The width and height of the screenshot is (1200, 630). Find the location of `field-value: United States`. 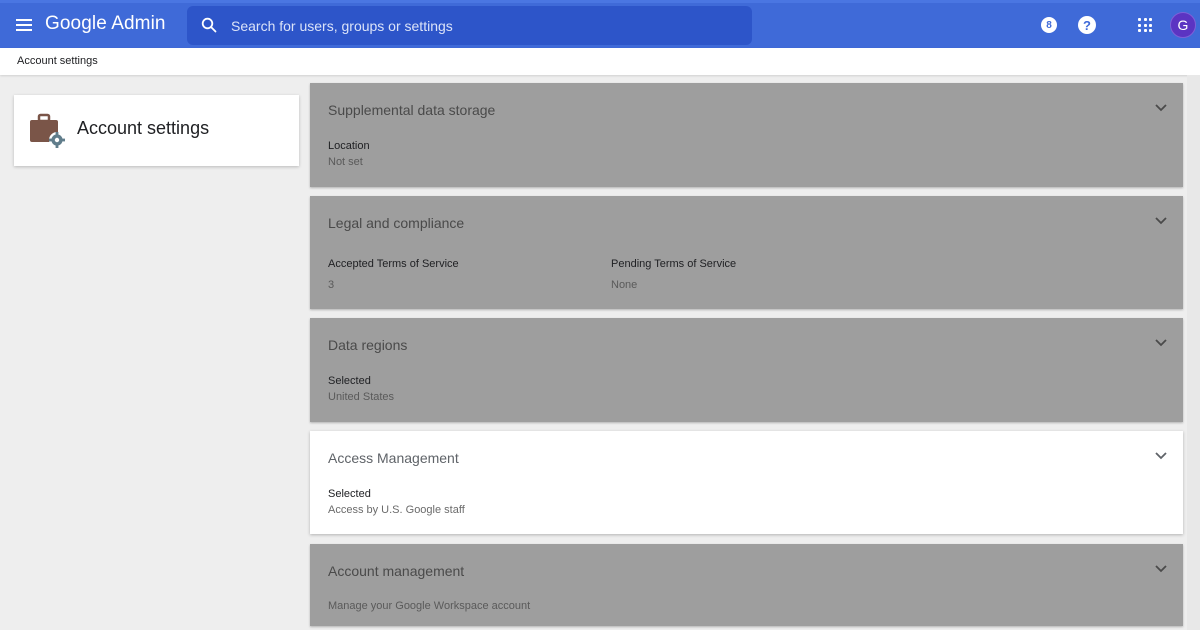

field-value: United States is located at coordinates (361, 397).